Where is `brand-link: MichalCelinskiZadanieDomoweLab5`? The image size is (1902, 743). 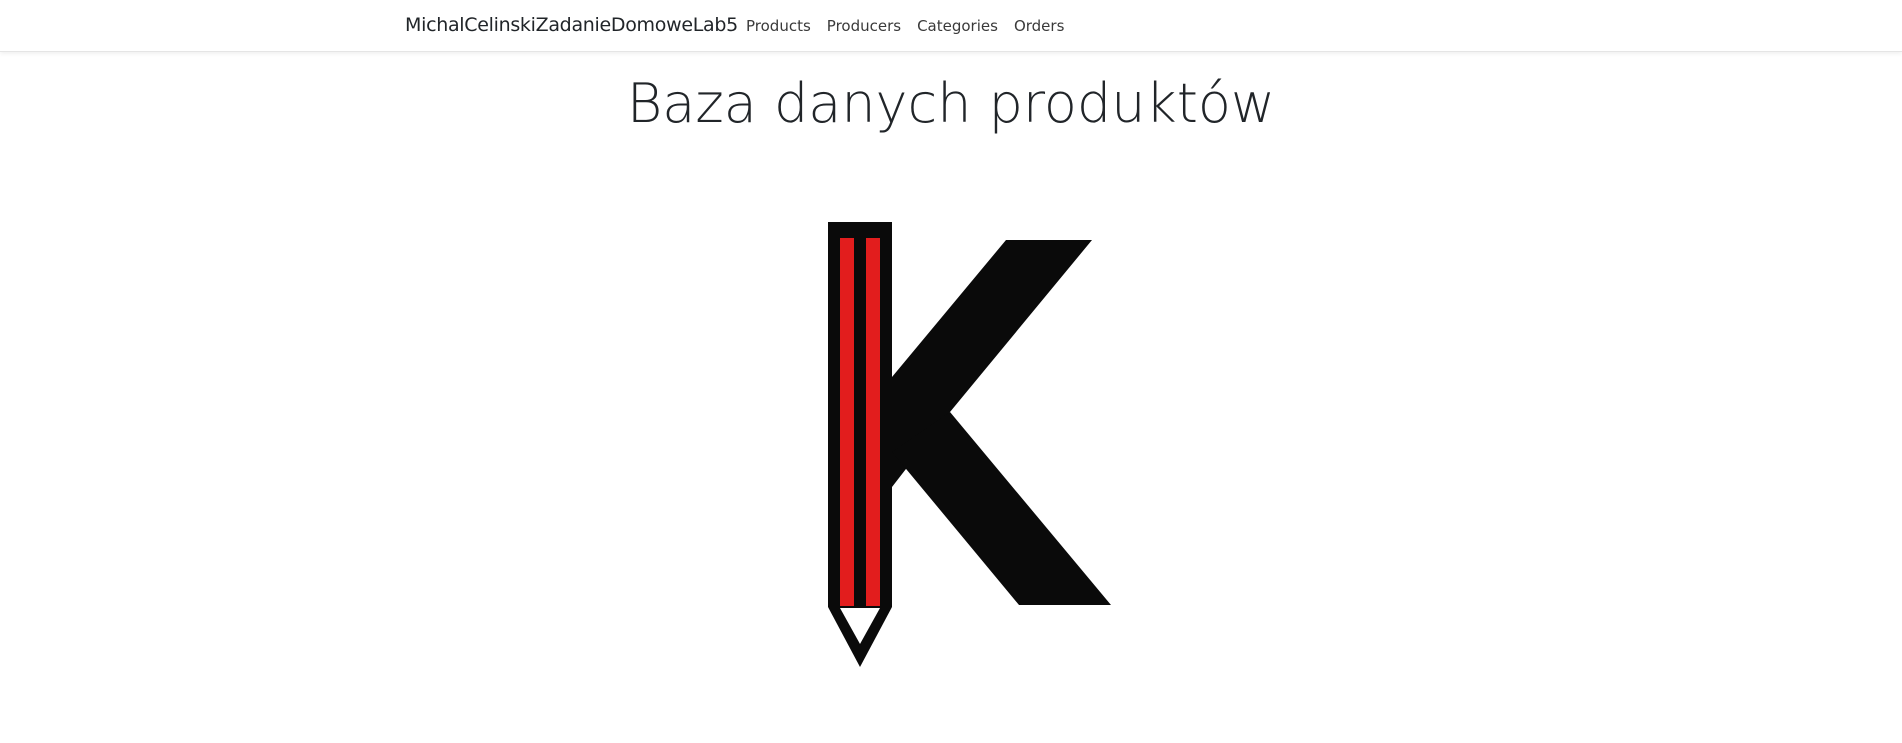 brand-link: MichalCelinskiZadanieDomoweLab5 is located at coordinates (571, 25).